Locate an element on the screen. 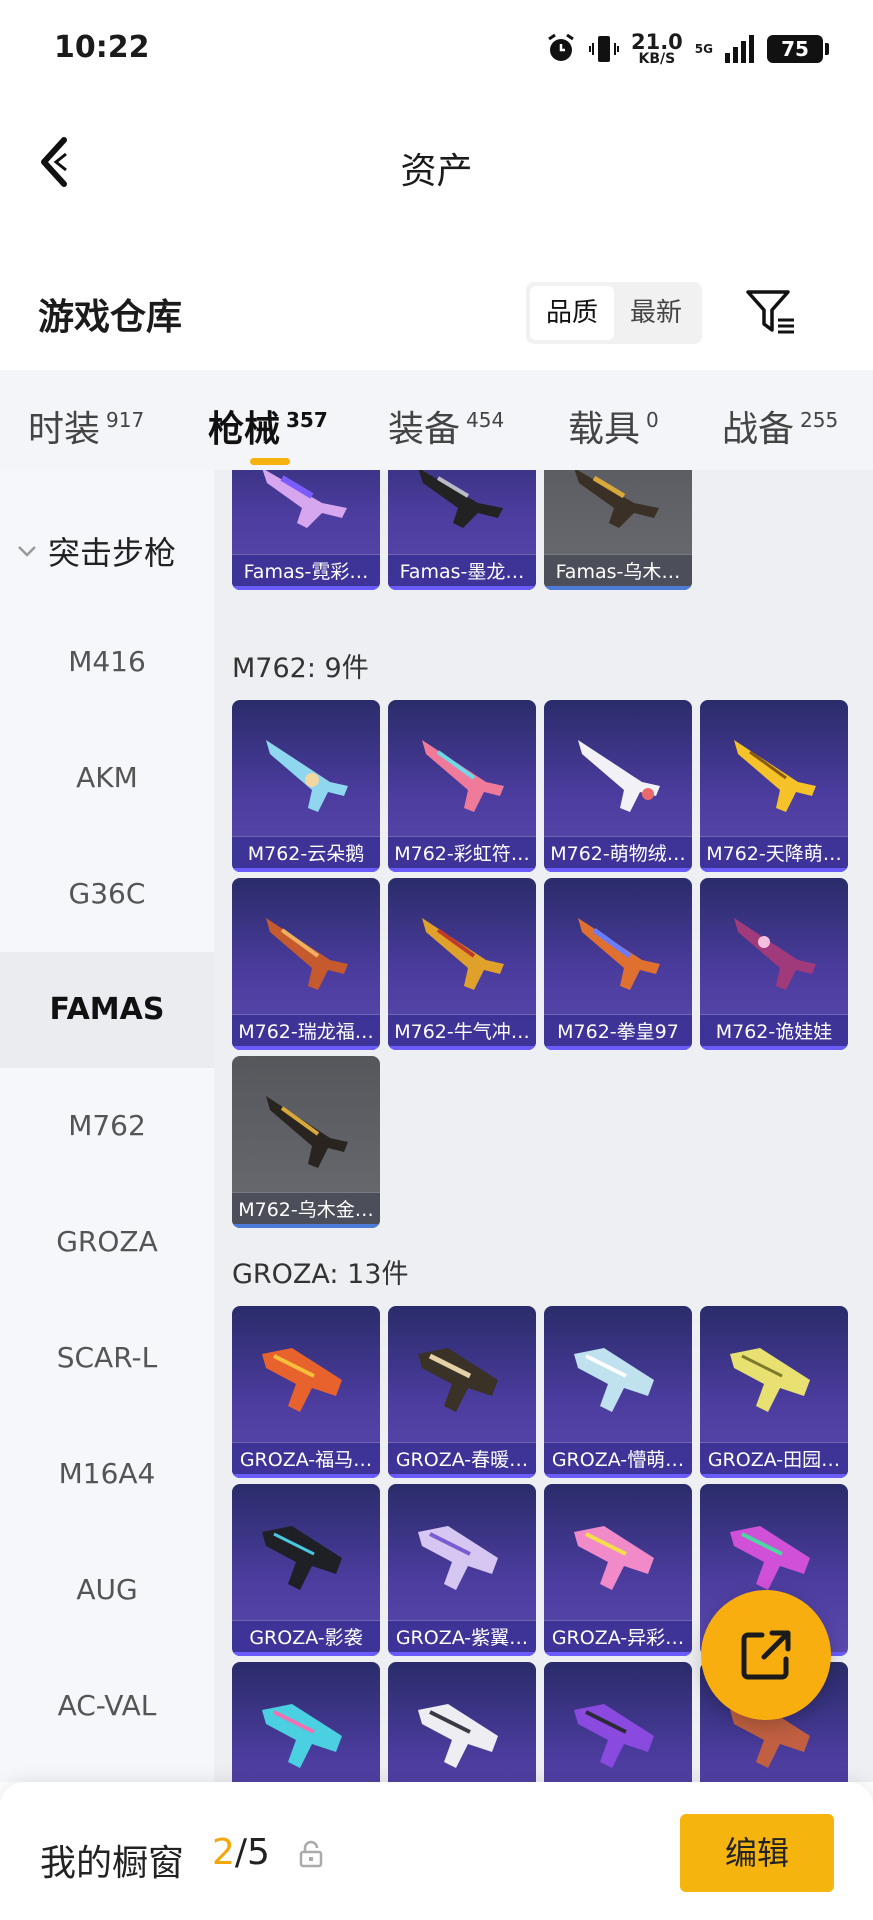 The image size is (873, 1920). sidebar-item-m416: M416 is located at coordinates (107, 662).